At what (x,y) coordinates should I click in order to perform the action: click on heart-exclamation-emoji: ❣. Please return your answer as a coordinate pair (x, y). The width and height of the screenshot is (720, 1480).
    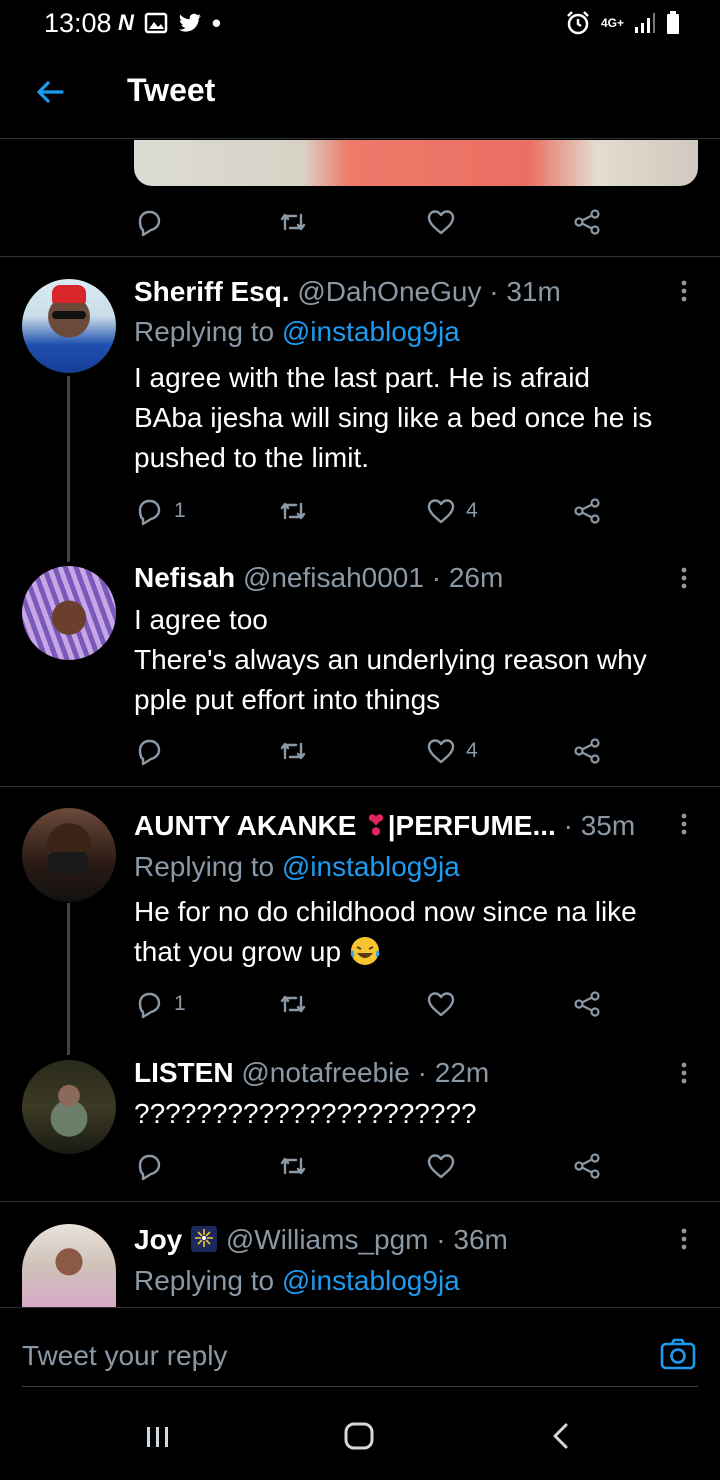
    Looking at the image, I should click on (376, 825).